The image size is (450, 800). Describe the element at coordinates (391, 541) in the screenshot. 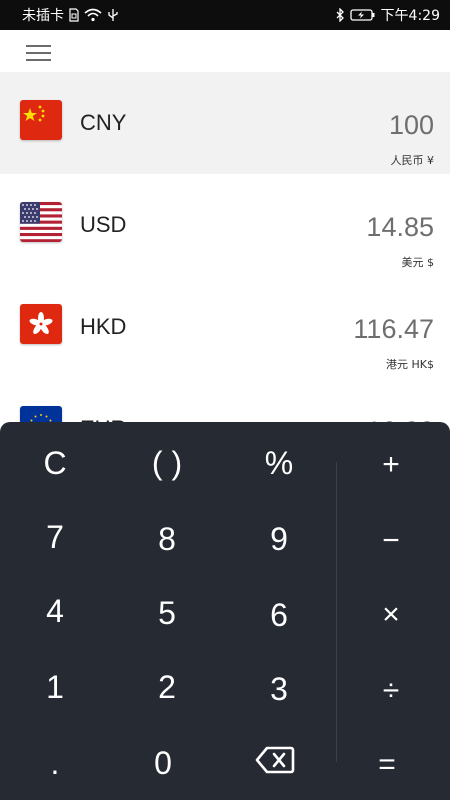

I see `minus-key: −` at that location.